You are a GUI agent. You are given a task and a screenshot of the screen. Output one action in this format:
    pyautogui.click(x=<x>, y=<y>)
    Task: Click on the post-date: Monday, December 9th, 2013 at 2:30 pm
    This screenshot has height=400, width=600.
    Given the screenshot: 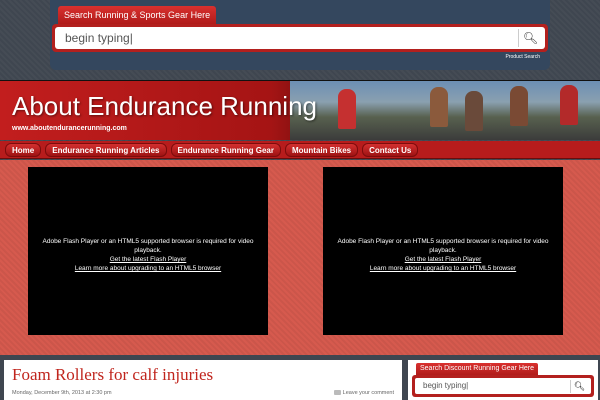 What is the action you would take?
    pyautogui.click(x=62, y=393)
    